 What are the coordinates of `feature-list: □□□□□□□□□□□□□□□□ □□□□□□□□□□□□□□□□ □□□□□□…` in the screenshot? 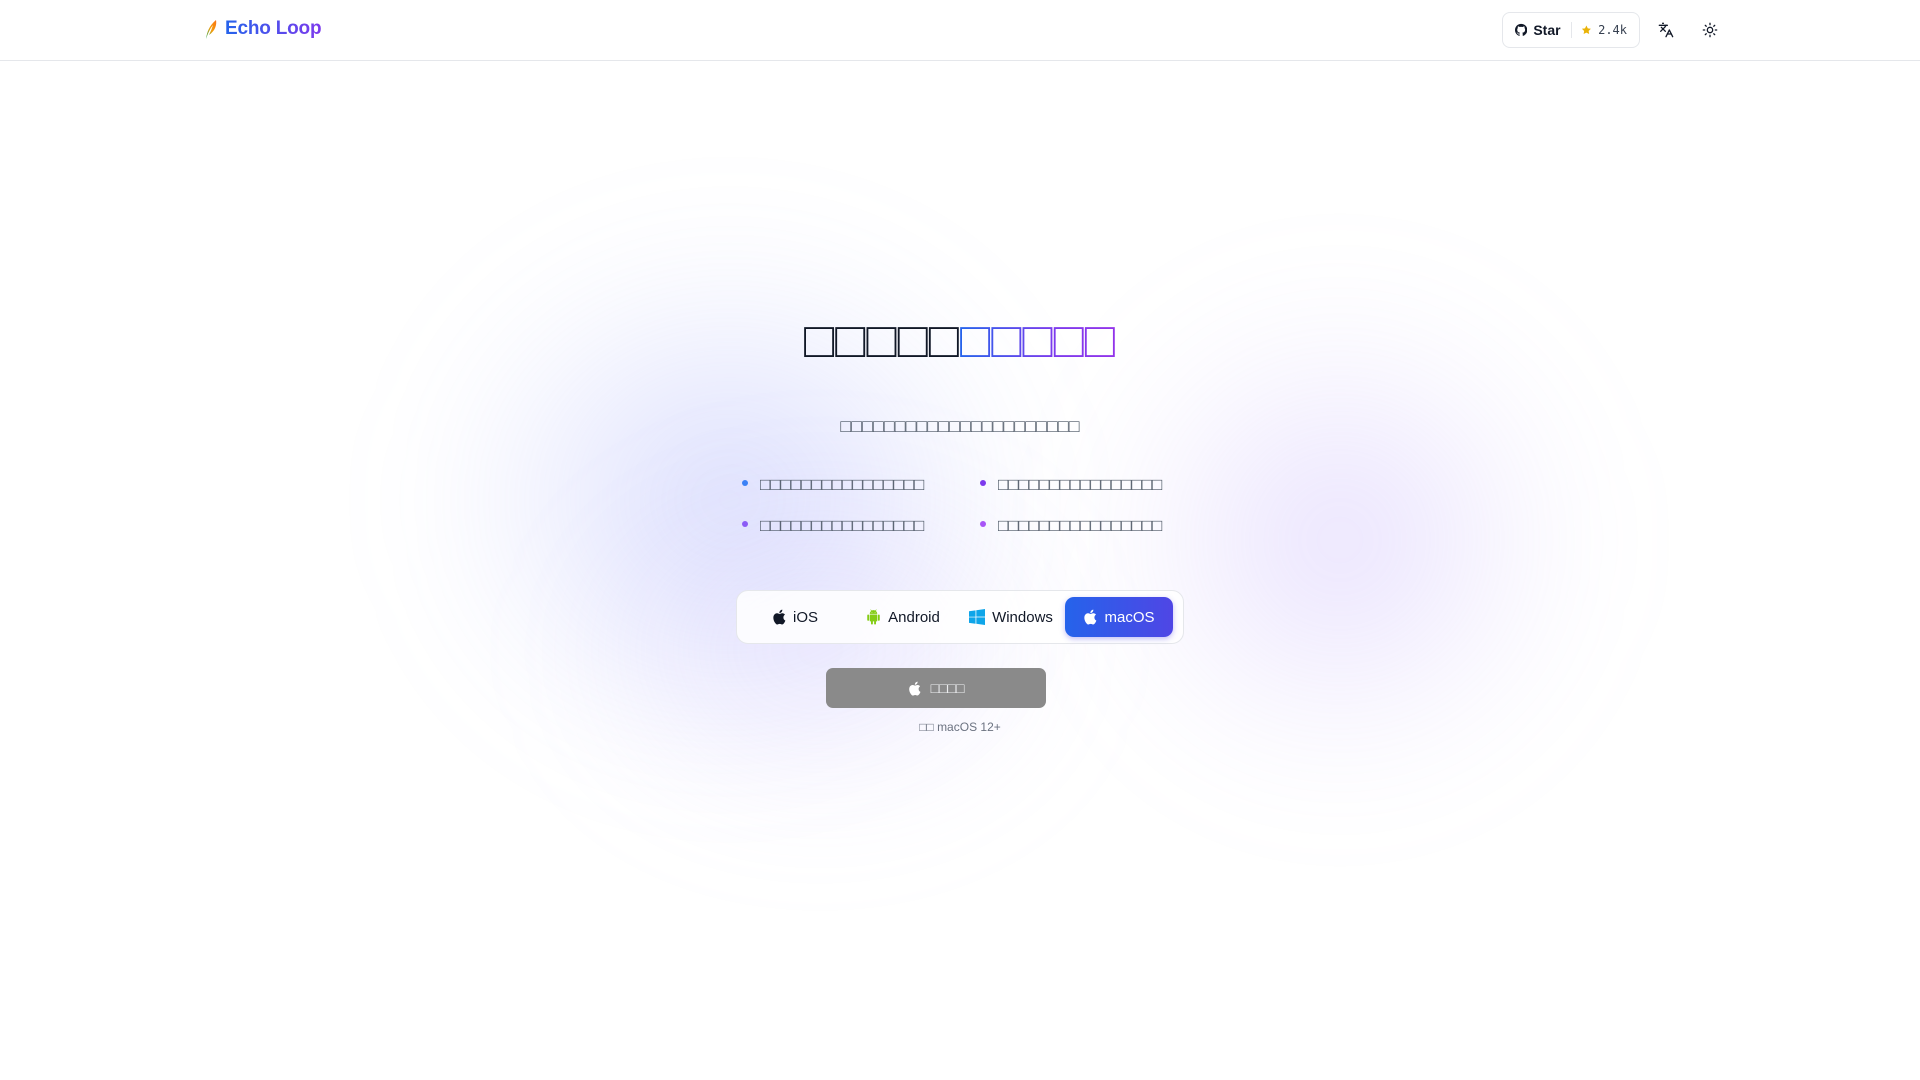 It's located at (962, 505).